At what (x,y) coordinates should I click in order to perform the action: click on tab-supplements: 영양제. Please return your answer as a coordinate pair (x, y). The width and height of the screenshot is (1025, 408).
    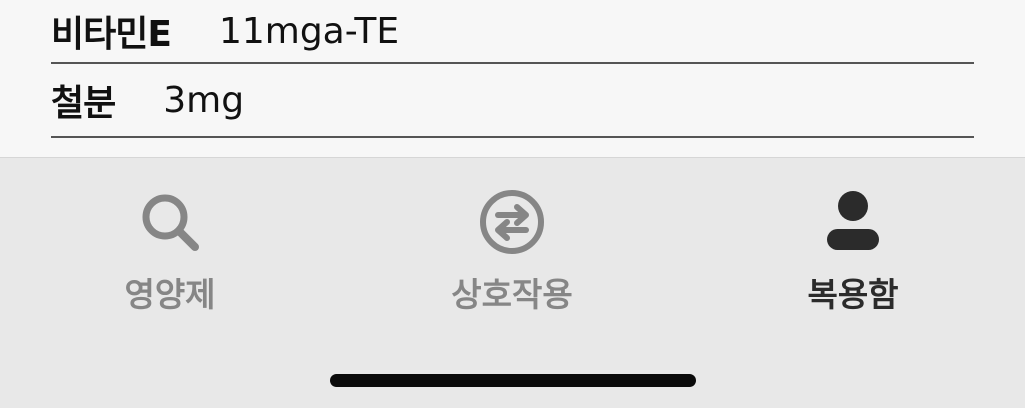
    Looking at the image, I should click on (170, 251).